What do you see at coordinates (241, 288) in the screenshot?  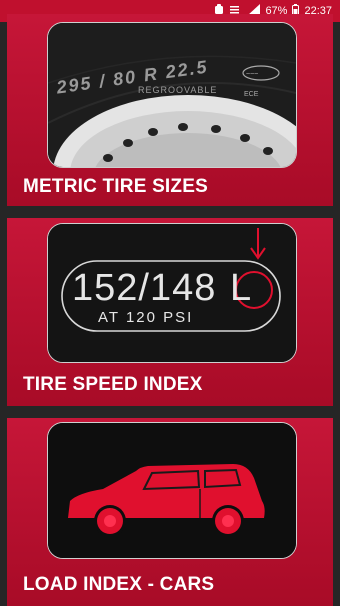 I see `speed-letter-text: L` at bounding box center [241, 288].